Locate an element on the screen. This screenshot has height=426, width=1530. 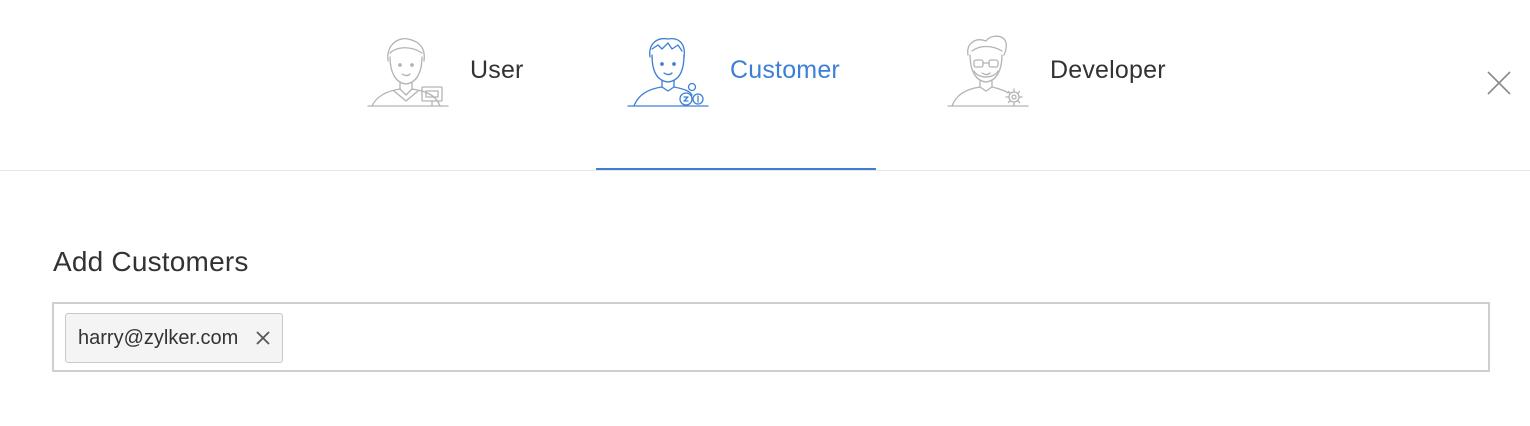
tab-label-customer: Customer is located at coordinates (785, 69).